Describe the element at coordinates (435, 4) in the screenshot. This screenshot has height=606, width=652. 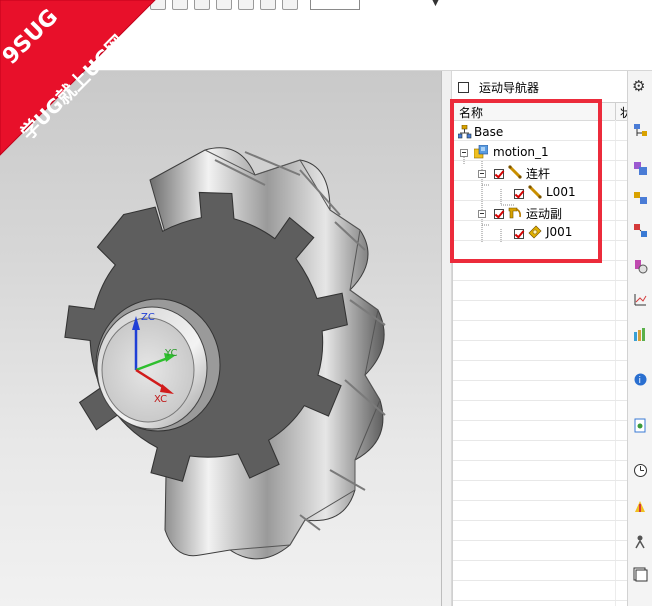
I see `chevron-down-icon: ▼` at that location.